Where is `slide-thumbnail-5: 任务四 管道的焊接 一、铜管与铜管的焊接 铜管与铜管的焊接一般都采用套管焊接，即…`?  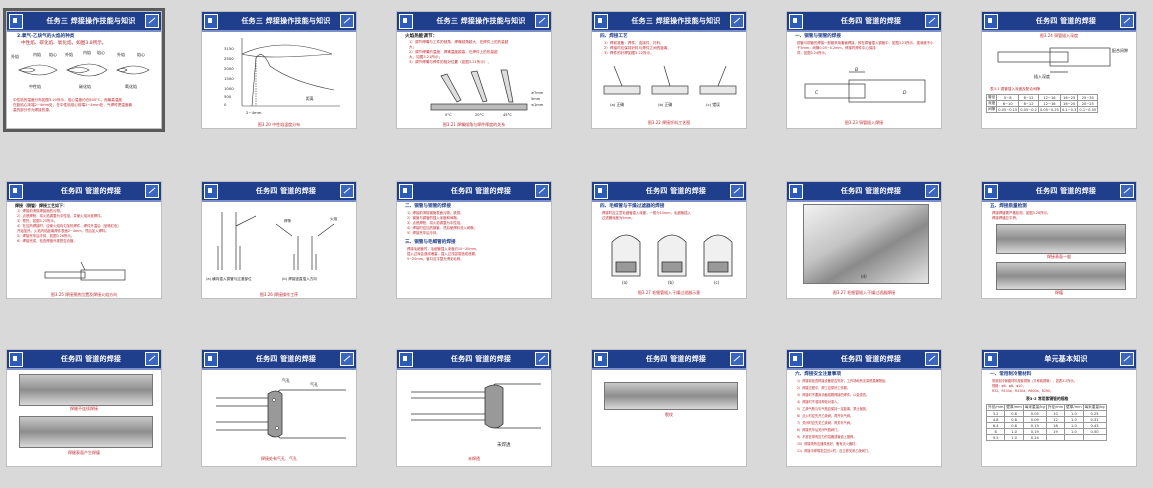
slide-thumbnail-5: 任务四 管道的焊接 一、铜管与铜管的焊接 铜管与铜管的焊接一般都采用套管焊接，即… is located at coordinates (864, 70).